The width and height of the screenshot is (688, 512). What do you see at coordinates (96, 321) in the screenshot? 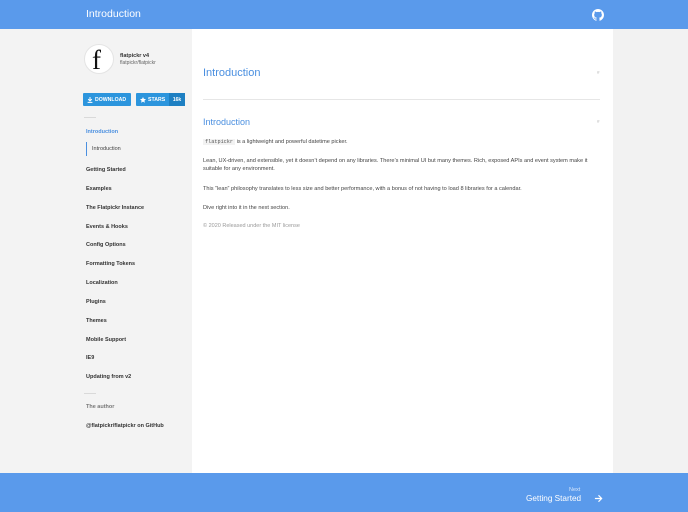
I see `sidebar-item-themes: Themes` at bounding box center [96, 321].